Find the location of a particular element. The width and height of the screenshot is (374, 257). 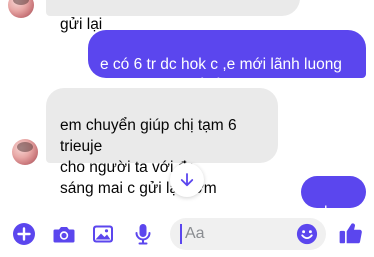

plus-icon is located at coordinates (24, 234).